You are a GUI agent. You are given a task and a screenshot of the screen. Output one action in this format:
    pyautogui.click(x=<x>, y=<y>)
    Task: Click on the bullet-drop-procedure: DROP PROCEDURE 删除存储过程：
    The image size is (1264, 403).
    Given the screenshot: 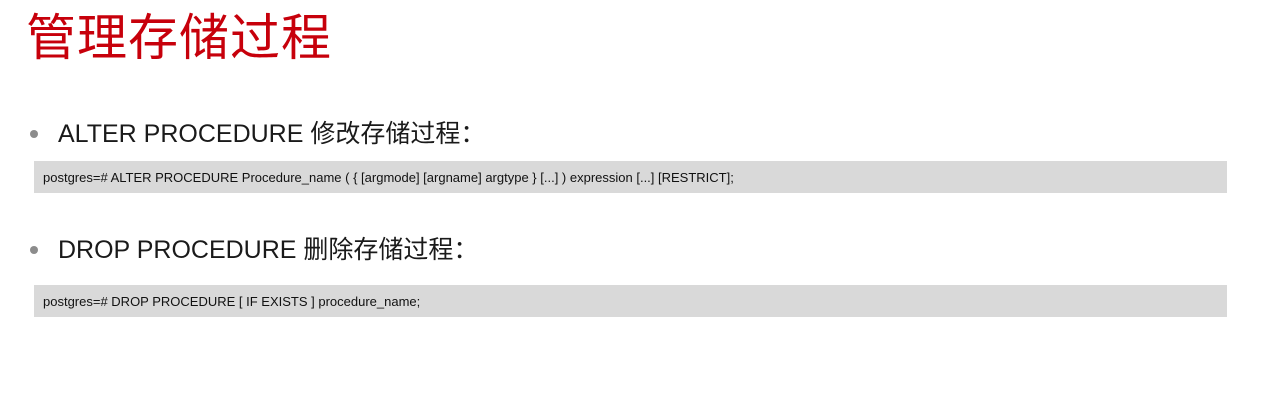 What is the action you would take?
    pyautogui.click(x=254, y=250)
    